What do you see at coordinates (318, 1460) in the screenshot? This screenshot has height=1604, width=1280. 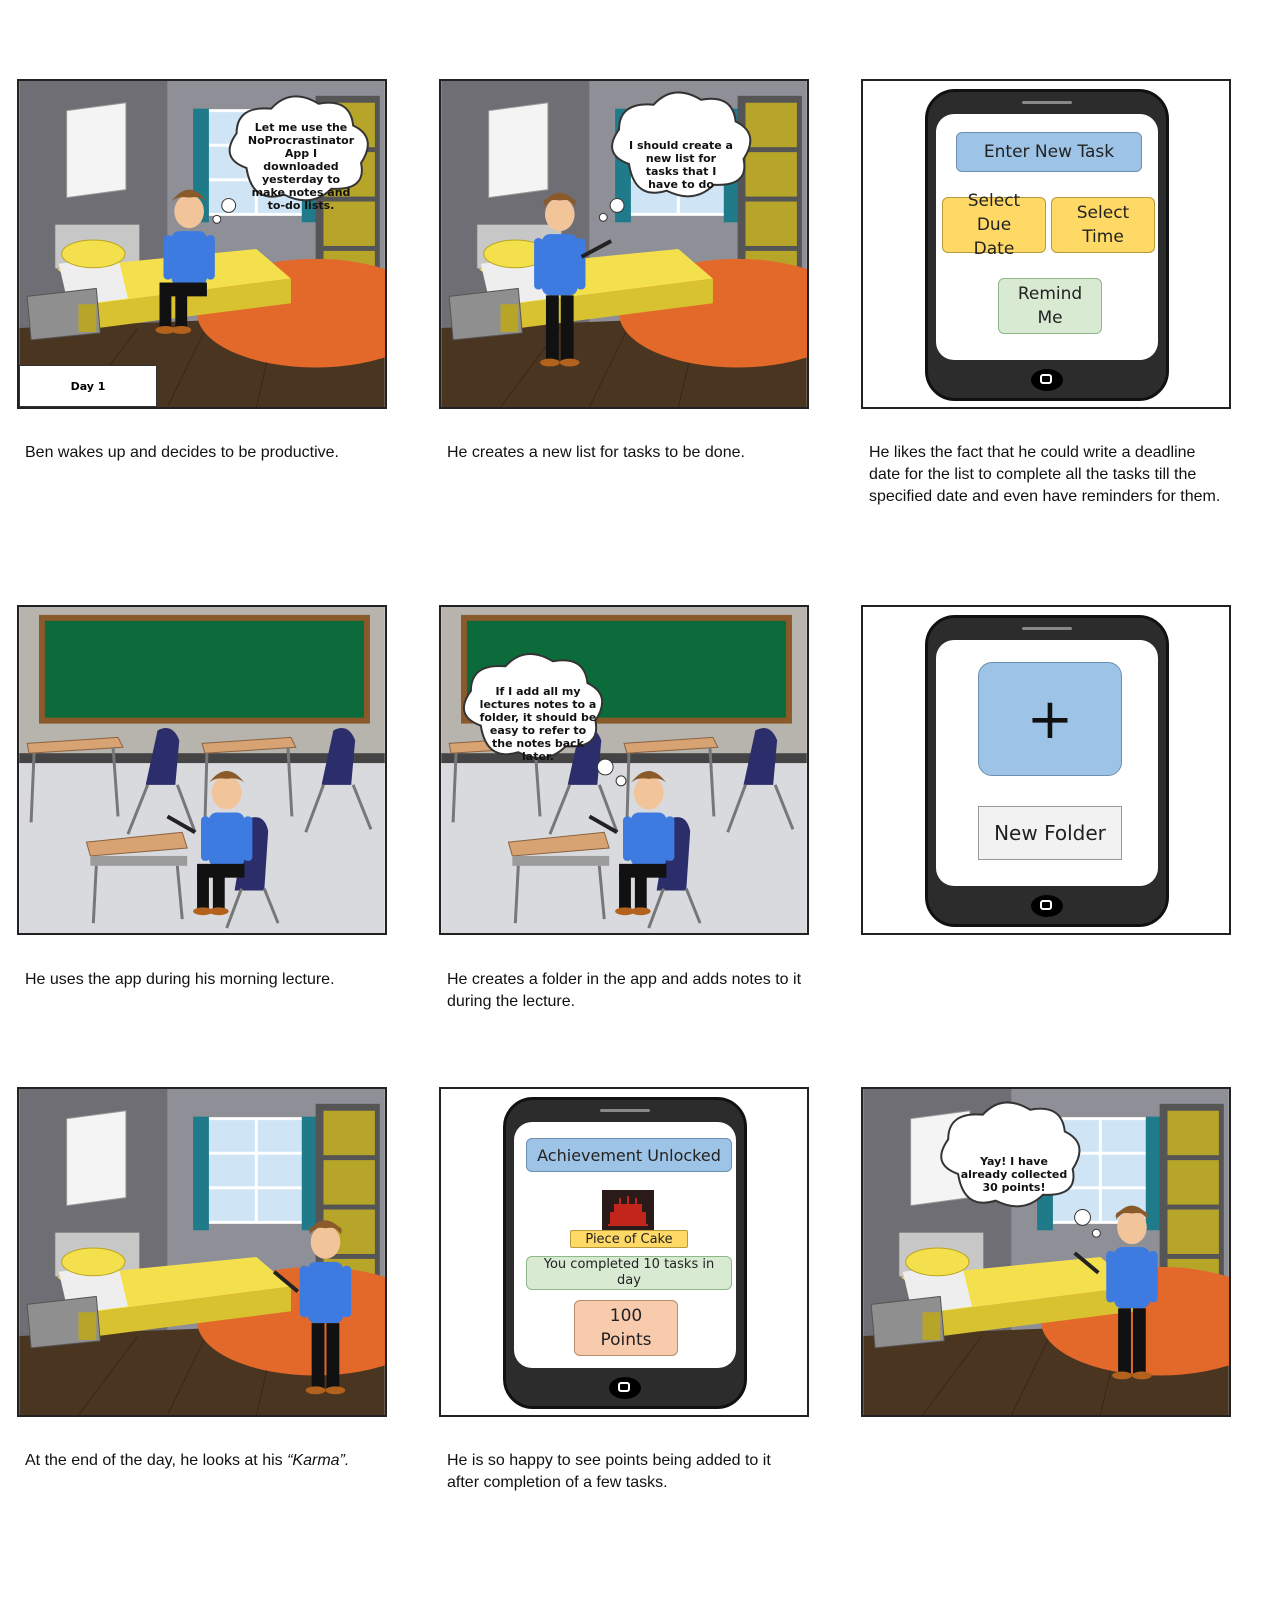 I see `karma-emphasis: “Karma”.` at bounding box center [318, 1460].